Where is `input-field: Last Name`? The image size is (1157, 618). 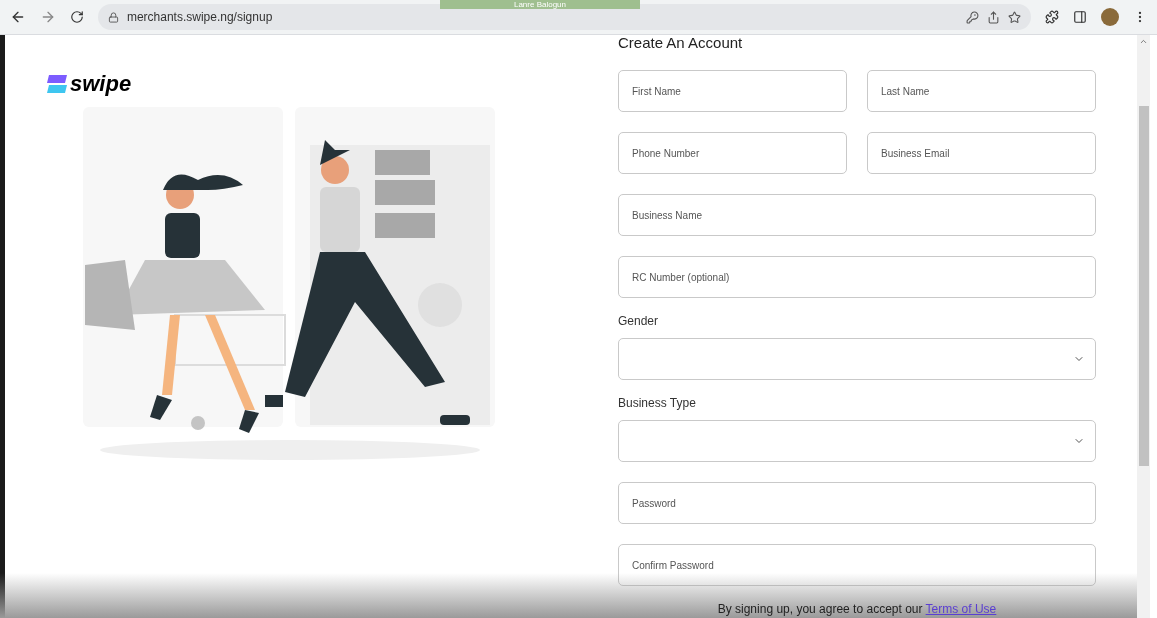 input-field: Last Name is located at coordinates (981, 91).